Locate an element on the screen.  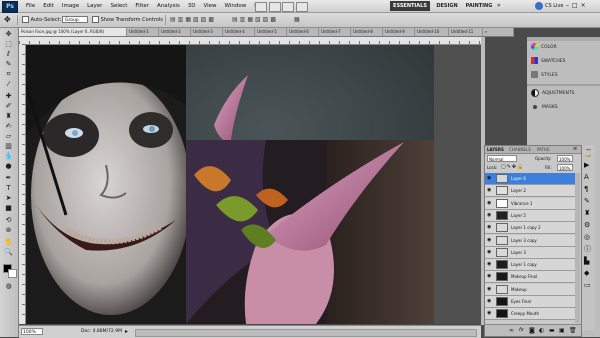
history-icon: ⌛ is located at coordinates (588, 153).